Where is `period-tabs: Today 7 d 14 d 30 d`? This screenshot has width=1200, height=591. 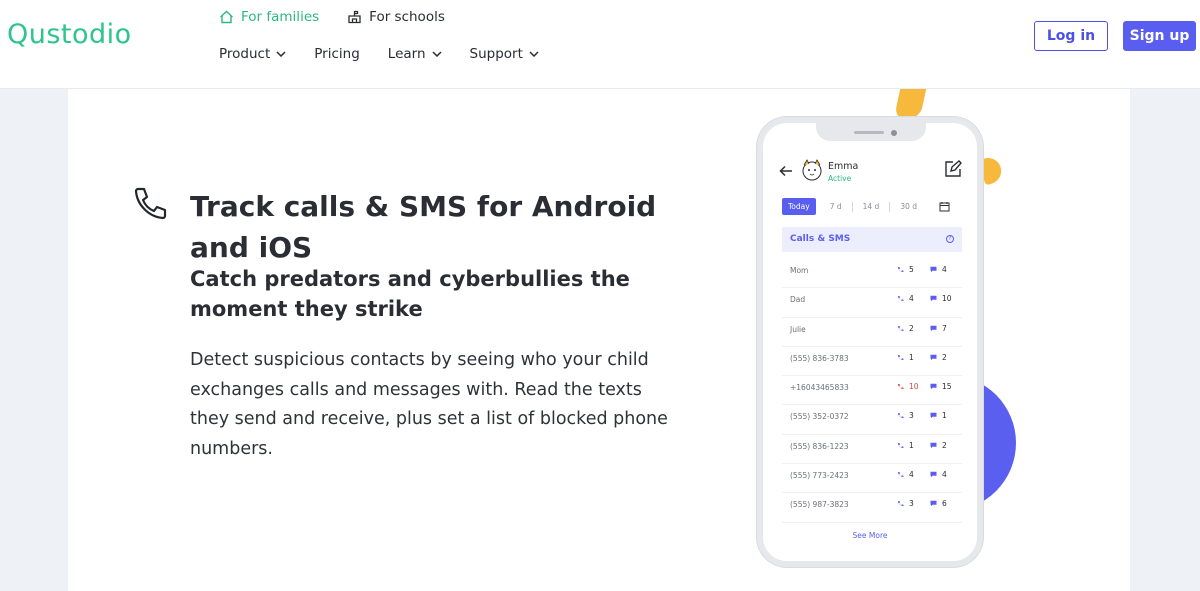 period-tabs: Today 7 d 14 d 30 d is located at coordinates (854, 206).